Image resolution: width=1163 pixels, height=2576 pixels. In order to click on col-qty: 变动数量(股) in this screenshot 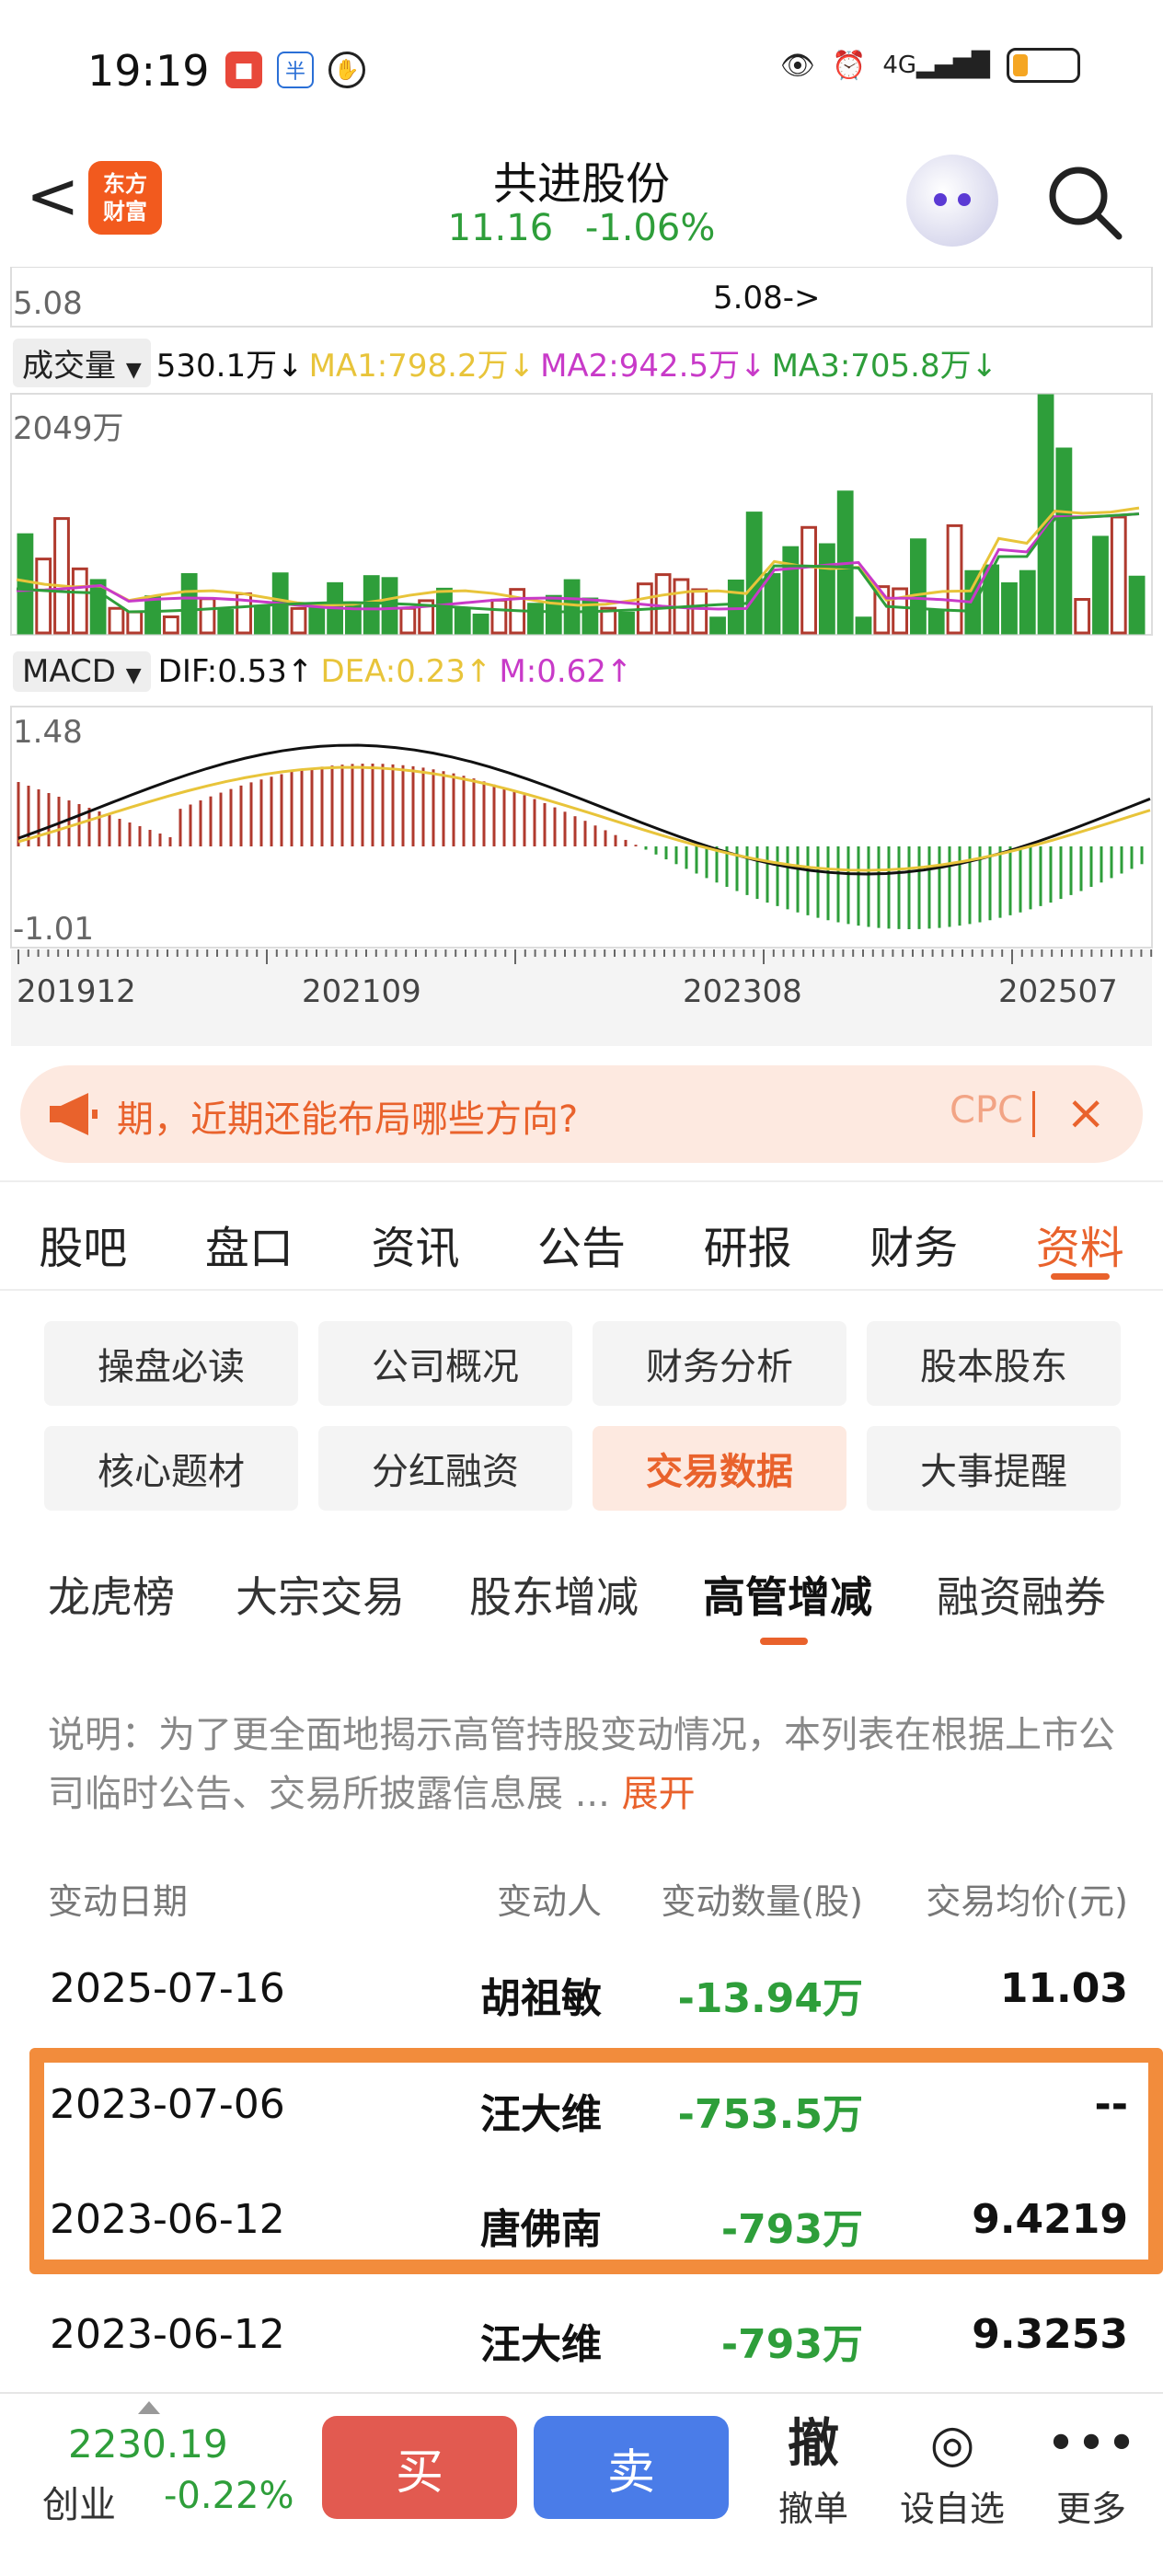, I will do `click(762, 1901)`.